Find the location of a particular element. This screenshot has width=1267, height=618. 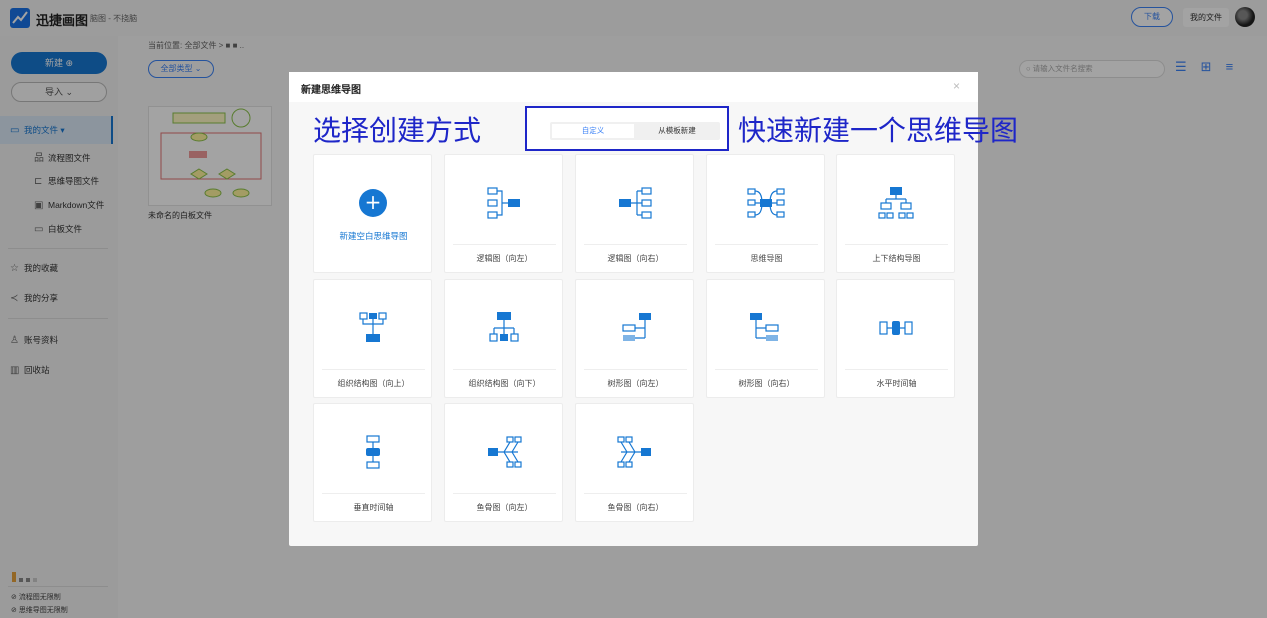

logic-right-icon is located at coordinates (635, 203).